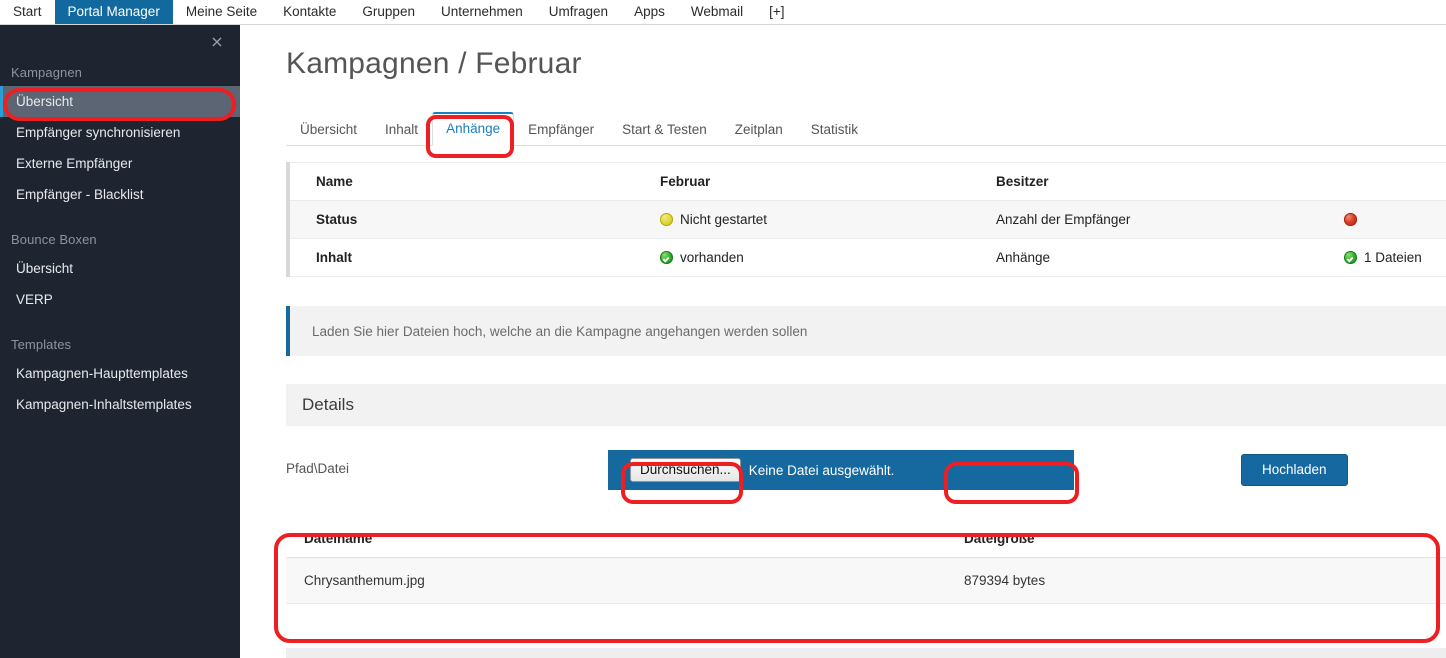 This screenshot has width=1446, height=658. Describe the element at coordinates (1440, 580) in the screenshot. I see `cell-delete: ✖` at that location.